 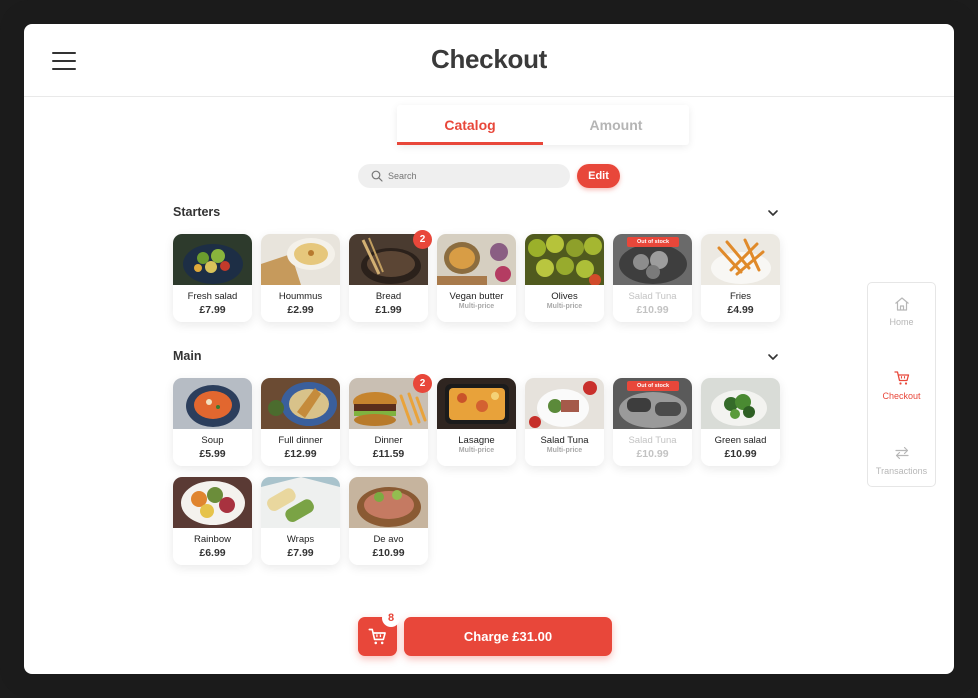 I want to click on product-card: Olives Multi-price, so click(x=564, y=278).